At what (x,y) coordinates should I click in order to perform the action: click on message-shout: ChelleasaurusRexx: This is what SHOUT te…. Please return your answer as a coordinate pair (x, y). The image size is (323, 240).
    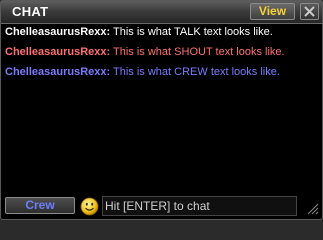
    Looking at the image, I should click on (160, 56).